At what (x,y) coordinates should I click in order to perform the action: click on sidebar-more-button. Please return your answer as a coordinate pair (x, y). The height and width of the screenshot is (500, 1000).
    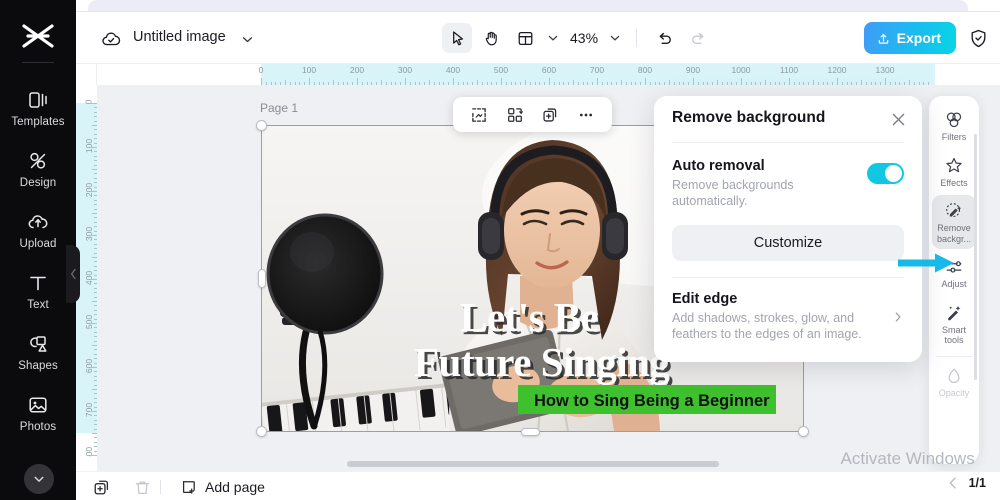
    Looking at the image, I should click on (39, 479).